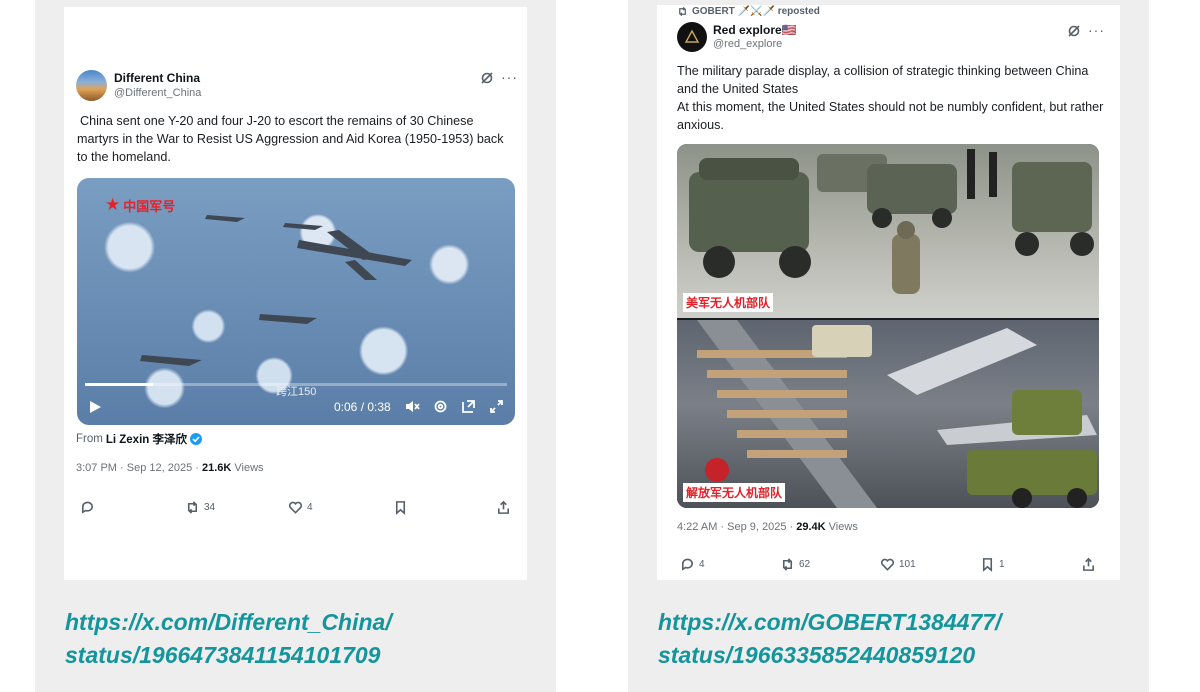 This screenshot has width=1200, height=692. I want to click on timestamp: 3:07 PM · Sep 12, 2025 ·, so click(137, 468).